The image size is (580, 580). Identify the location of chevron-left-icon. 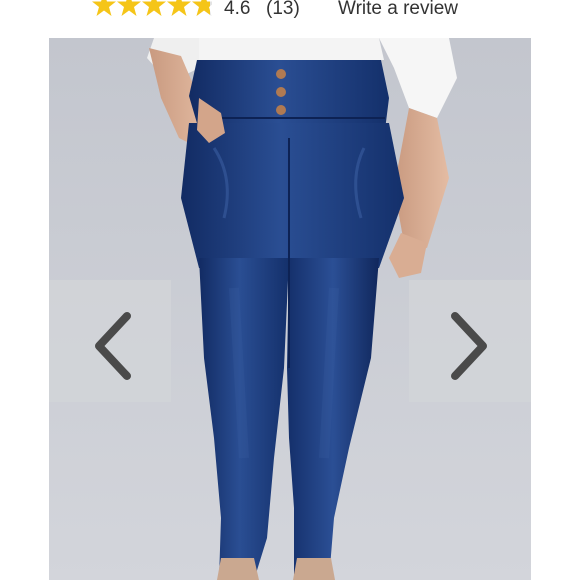
(113, 346).